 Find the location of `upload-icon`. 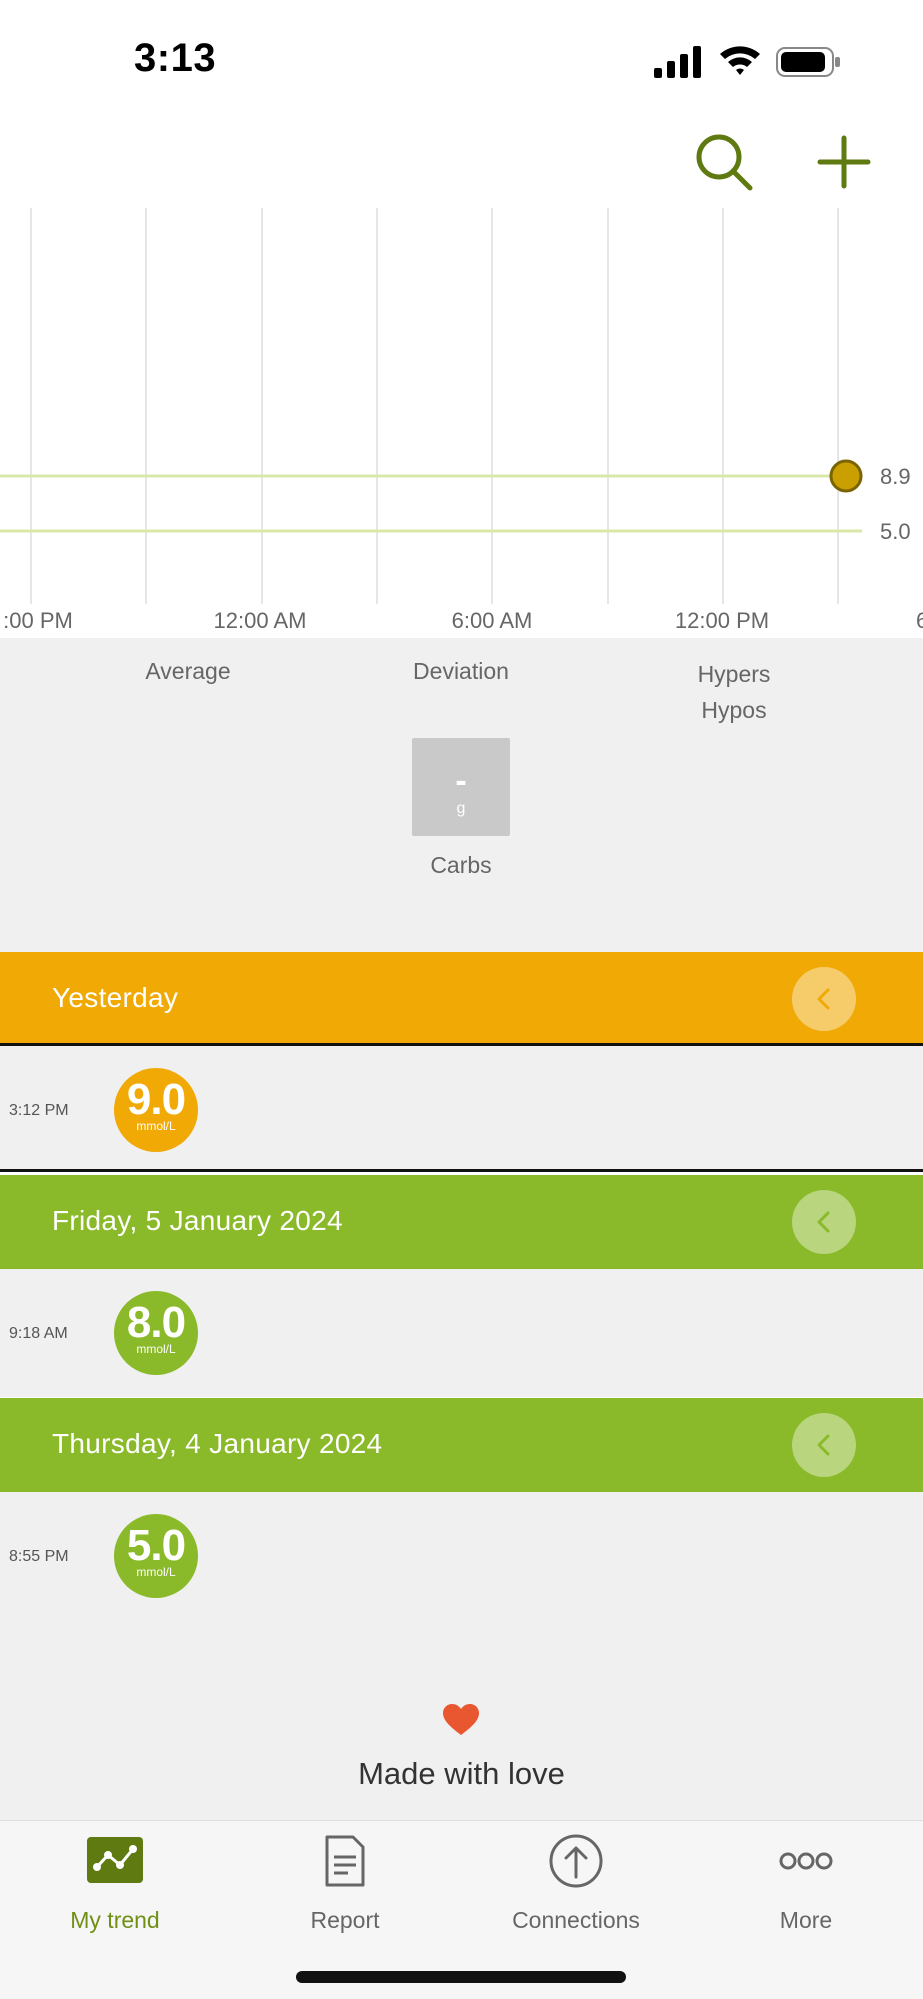

upload-icon is located at coordinates (576, 1861).